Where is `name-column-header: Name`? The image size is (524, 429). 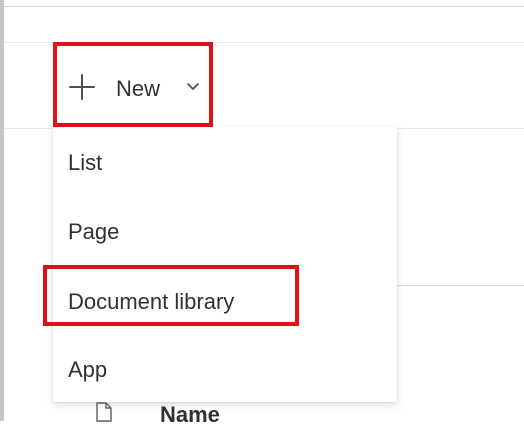 name-column-header: Name is located at coordinates (190, 415).